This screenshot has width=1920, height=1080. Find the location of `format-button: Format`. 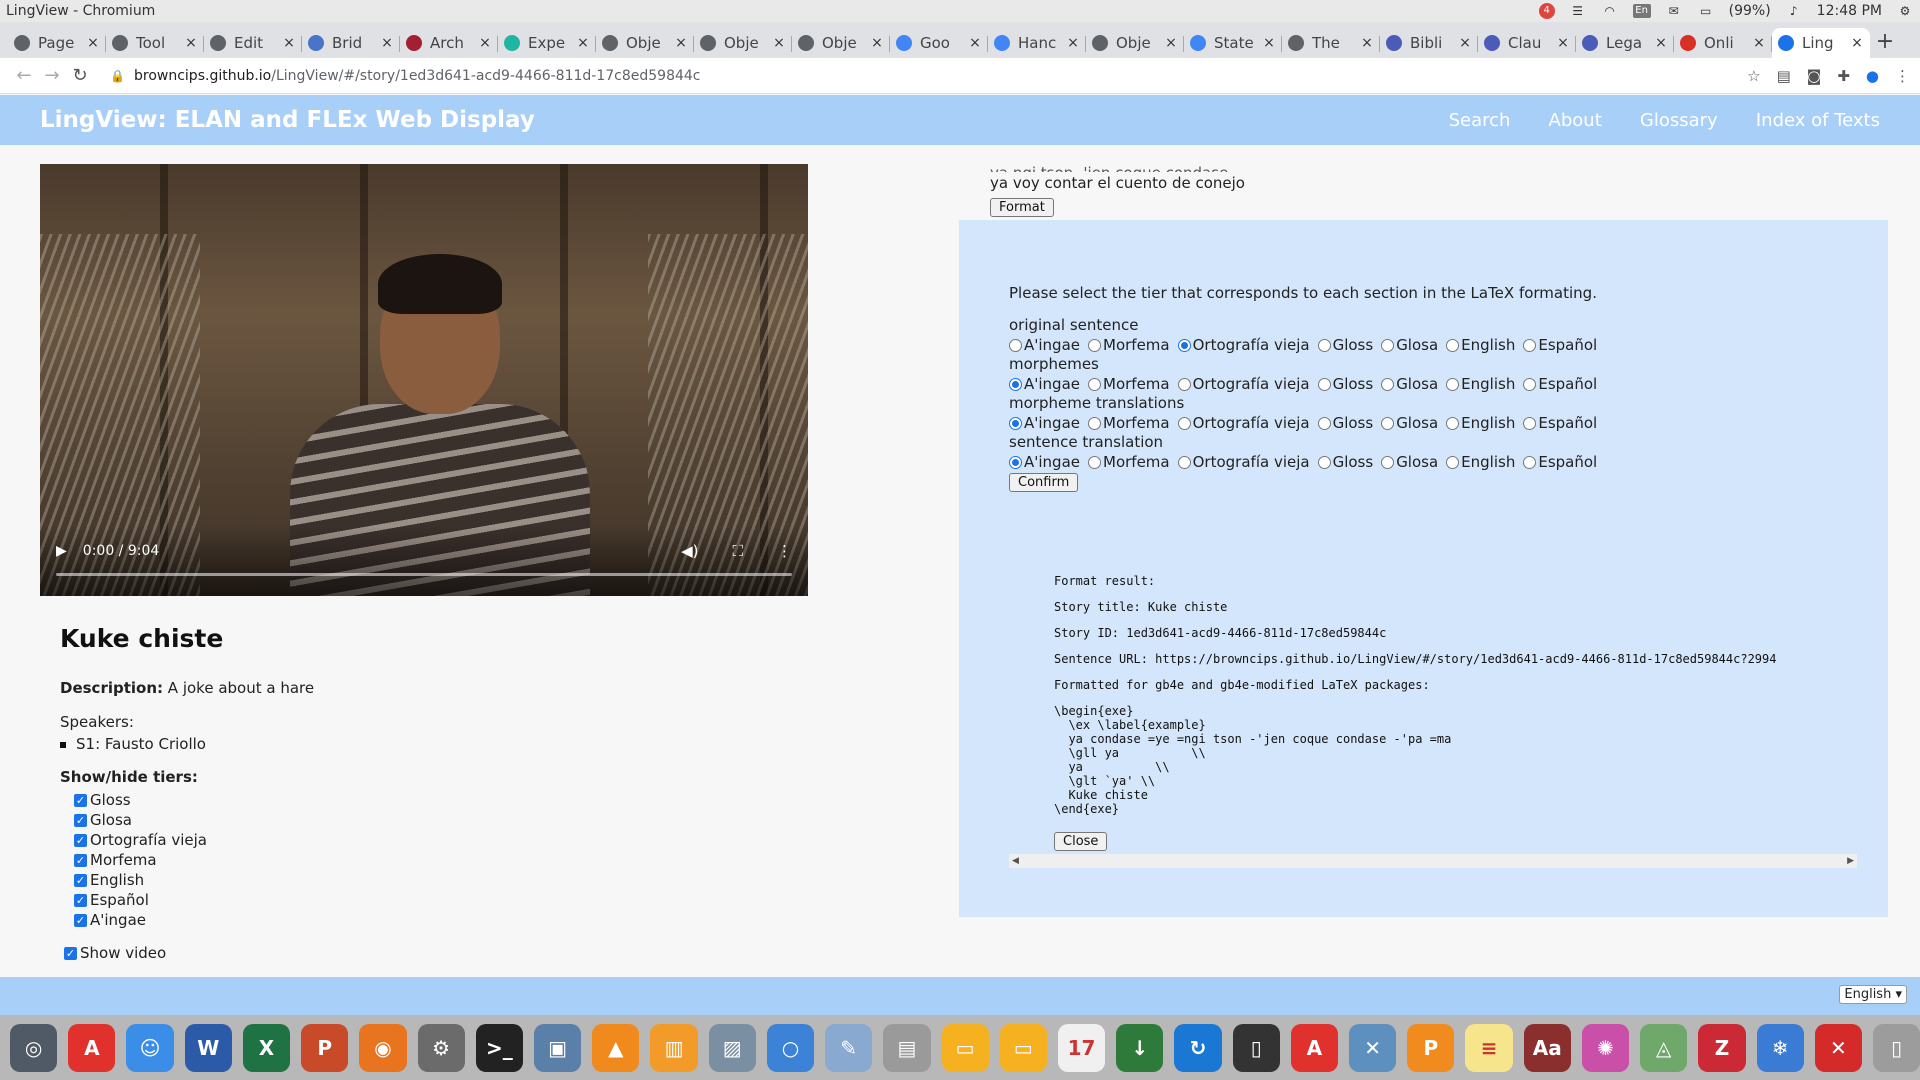

format-button: Format is located at coordinates (1022, 207).